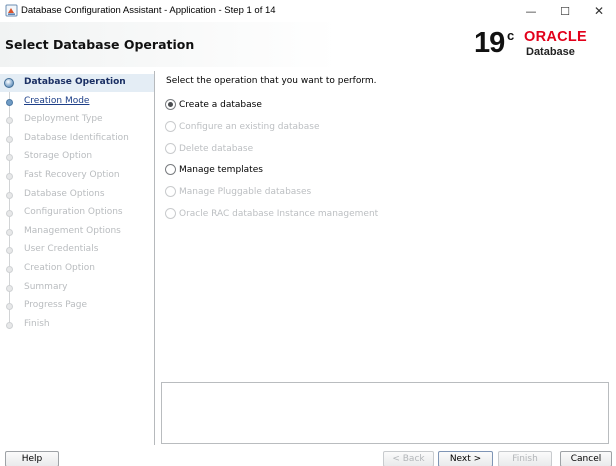  I want to click on logo-version: 19, so click(489, 43).